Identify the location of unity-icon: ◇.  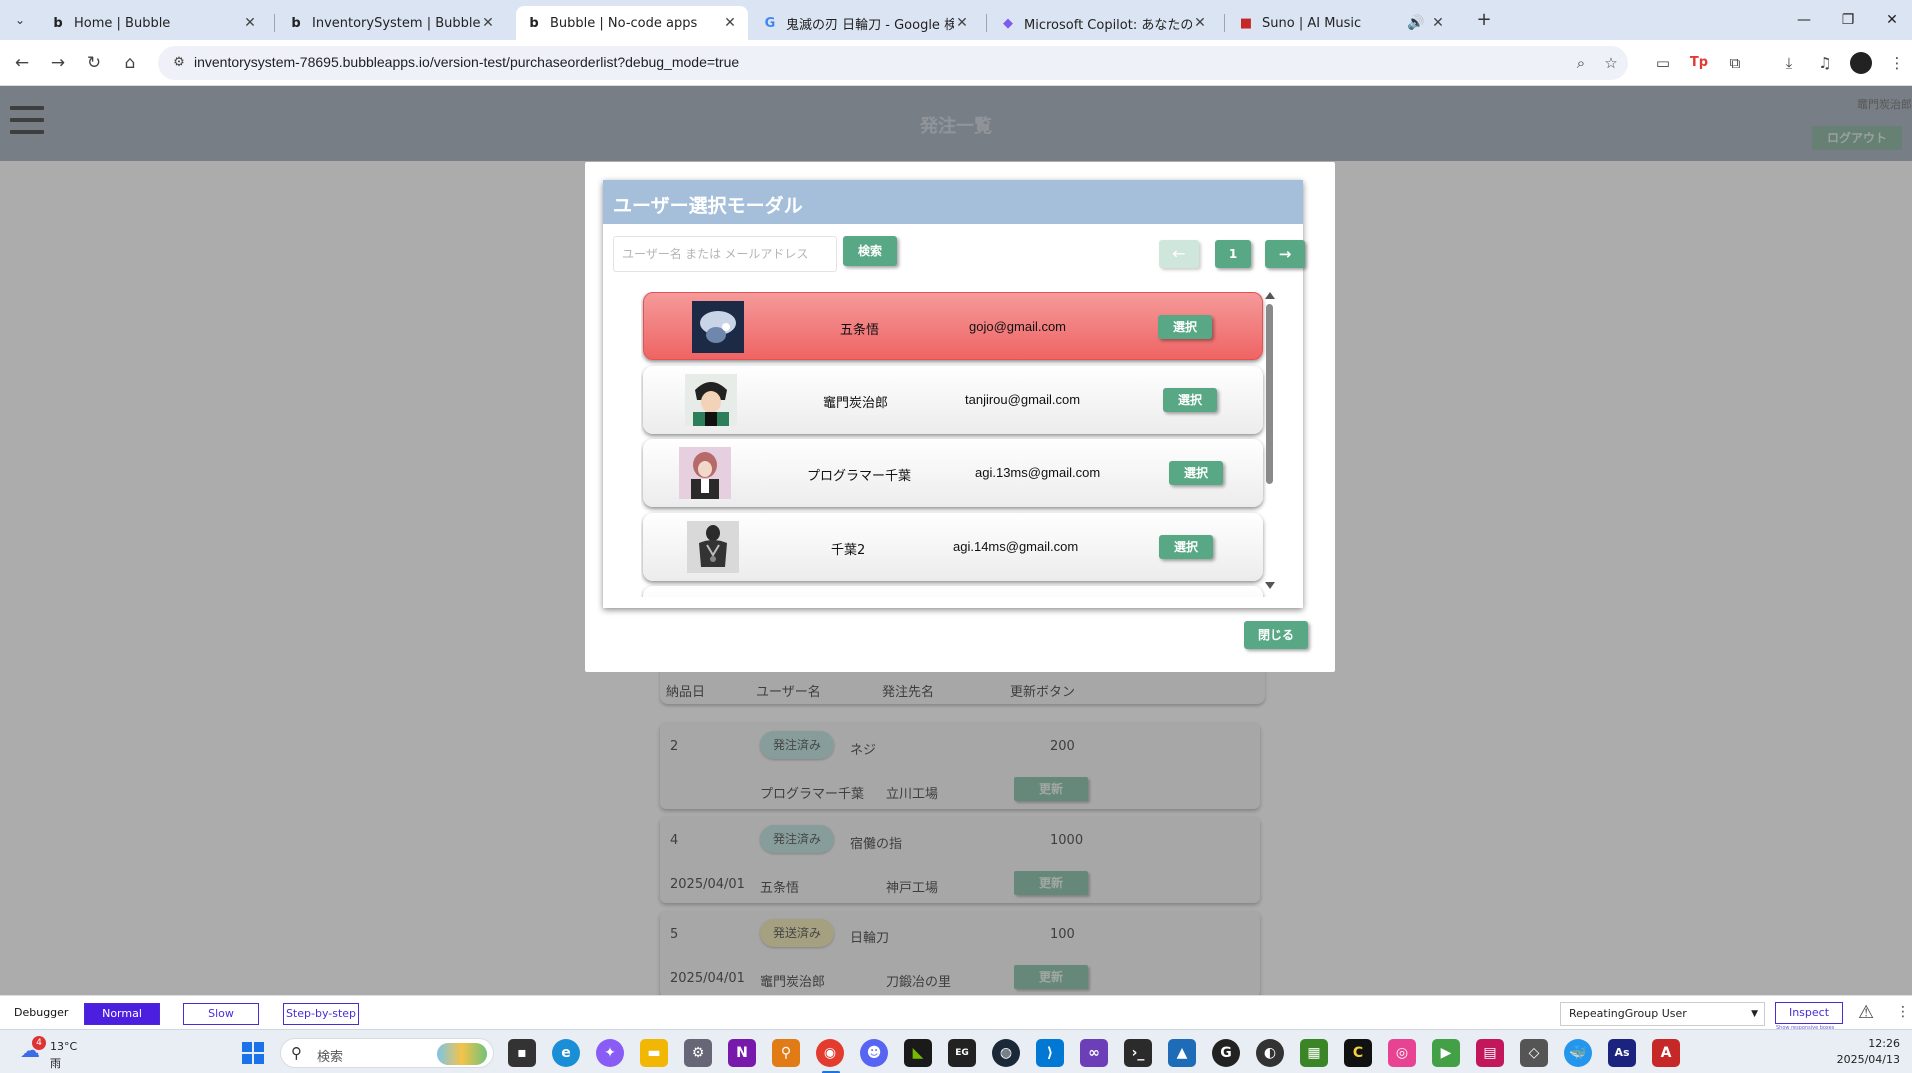
(1534, 1053).